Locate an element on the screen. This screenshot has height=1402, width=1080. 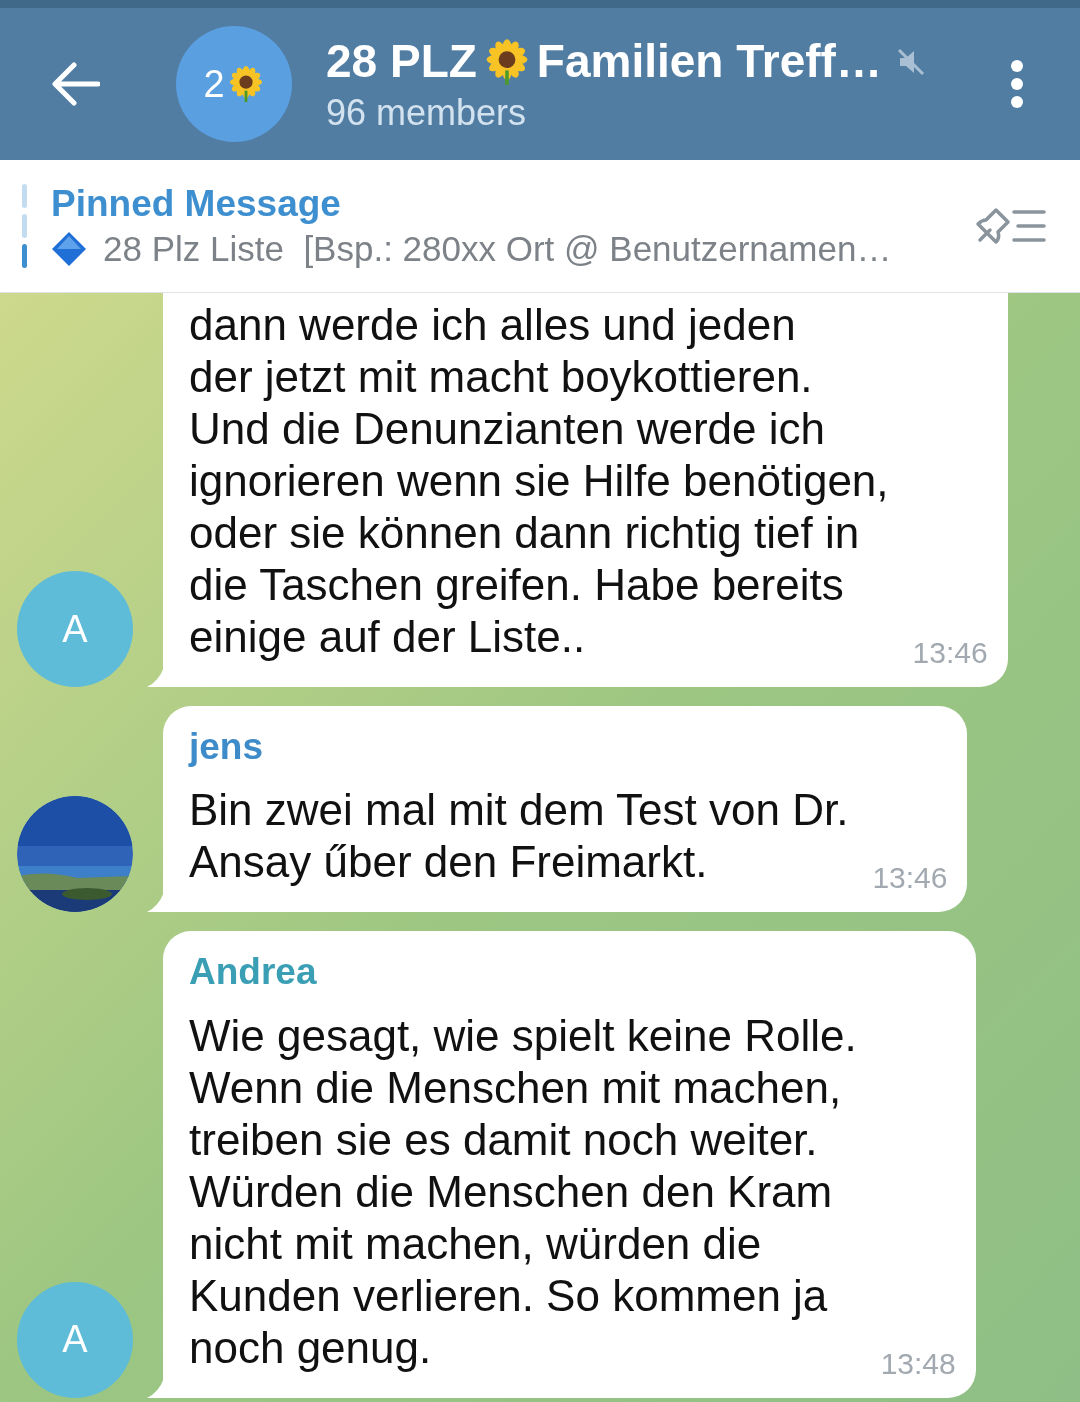
sender-name: jens is located at coordinates (568, 747).